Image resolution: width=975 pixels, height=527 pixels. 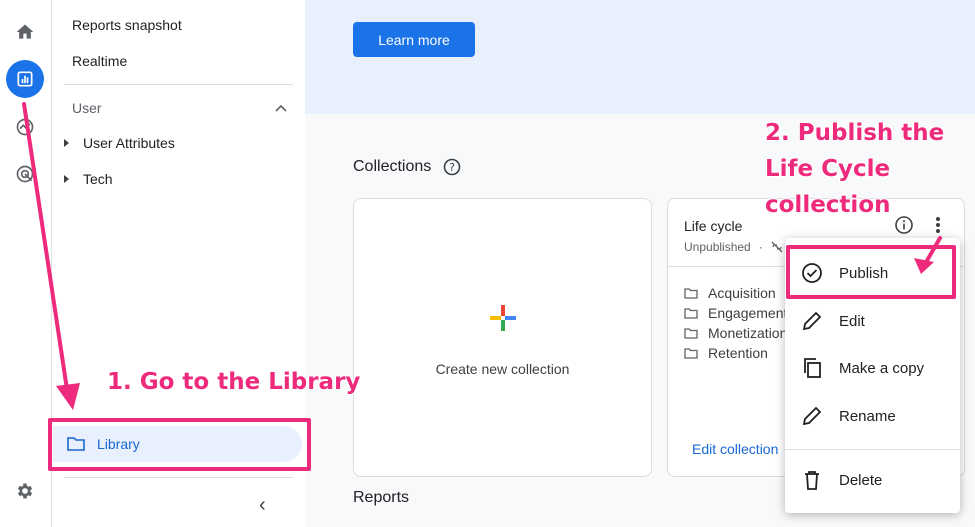 What do you see at coordinates (640, 57) in the screenshot?
I see `info-banner: Learn more` at bounding box center [640, 57].